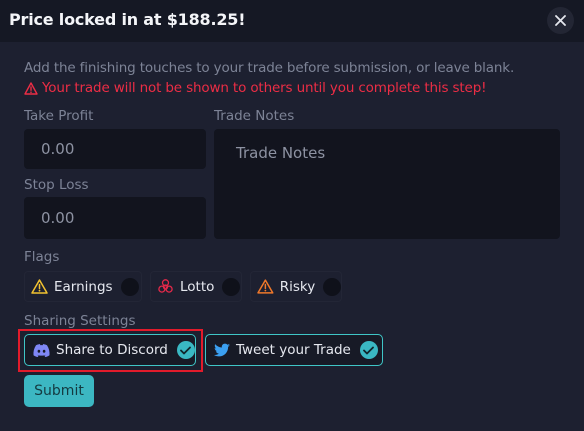 The height and width of the screenshot is (431, 584). Describe the element at coordinates (231, 286) in the screenshot. I see `flag-lotto-toggle` at that location.